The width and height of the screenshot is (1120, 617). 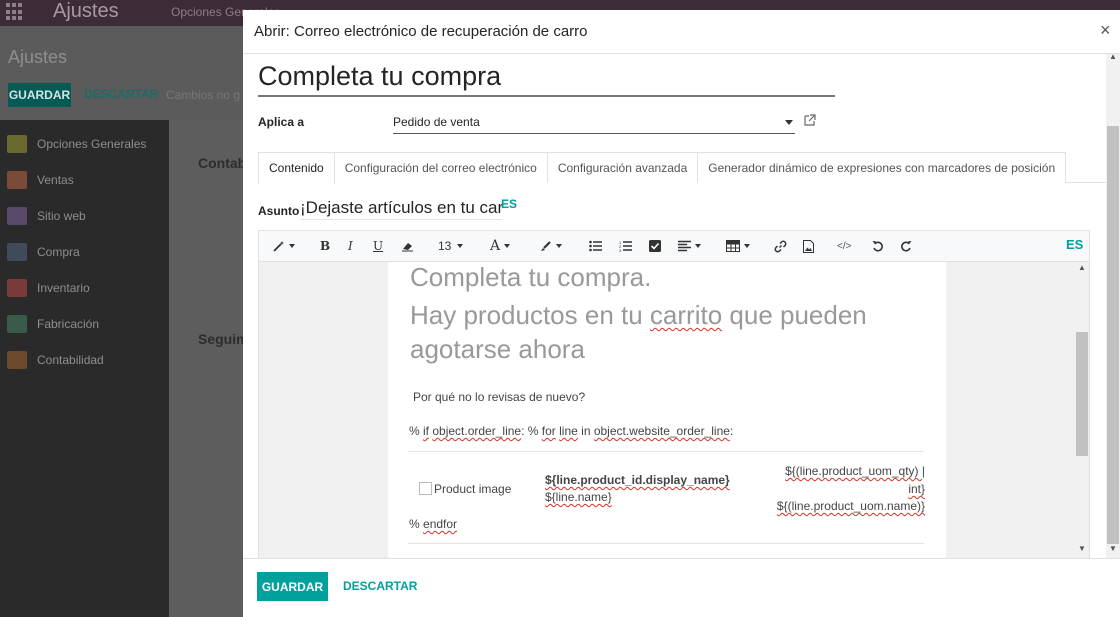 I want to click on bold-icon: B, so click(x=325, y=246).